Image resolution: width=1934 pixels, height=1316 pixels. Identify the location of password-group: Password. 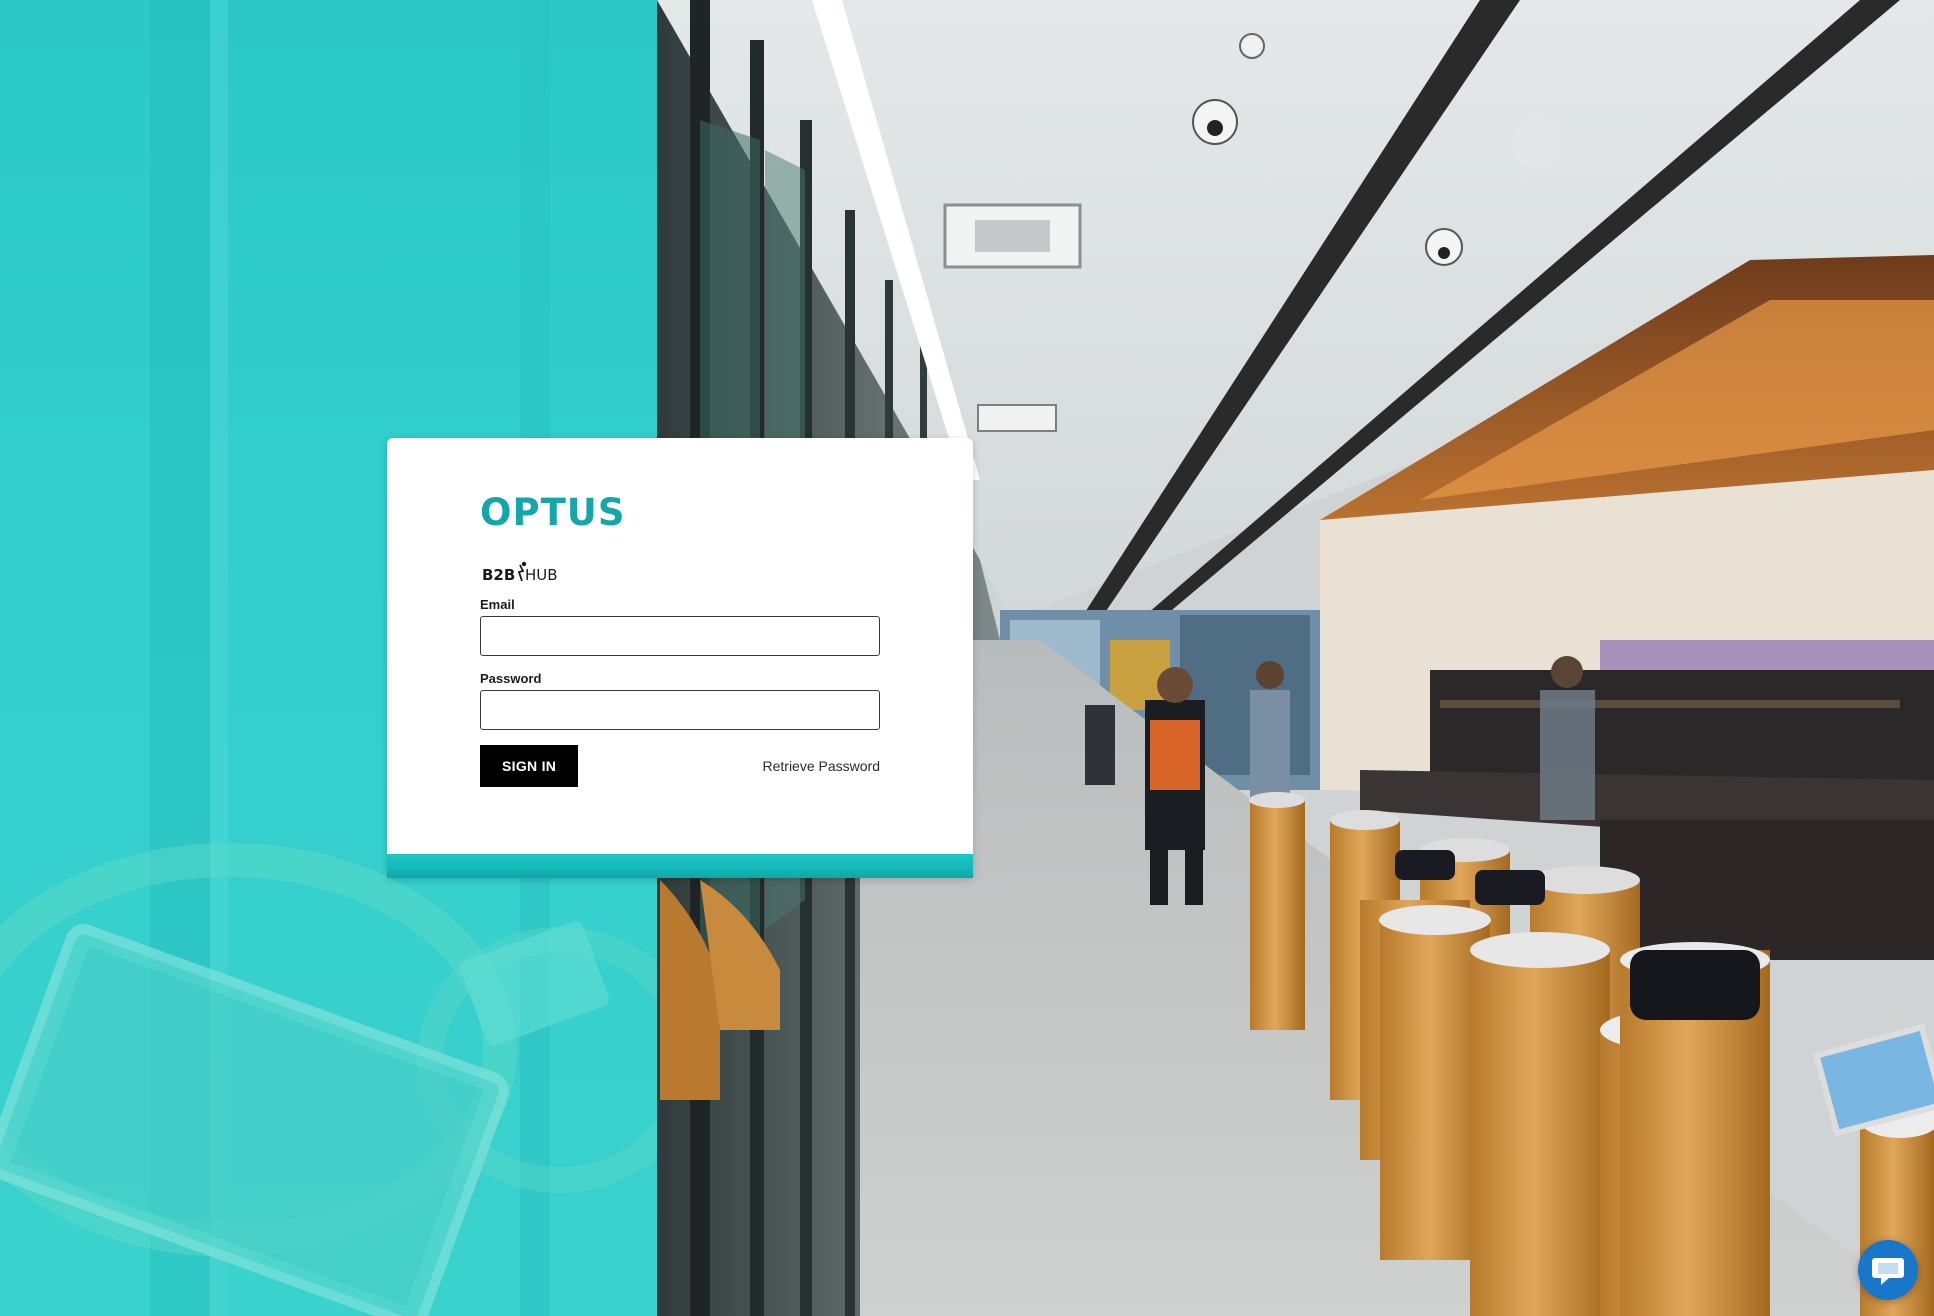
(680, 700).